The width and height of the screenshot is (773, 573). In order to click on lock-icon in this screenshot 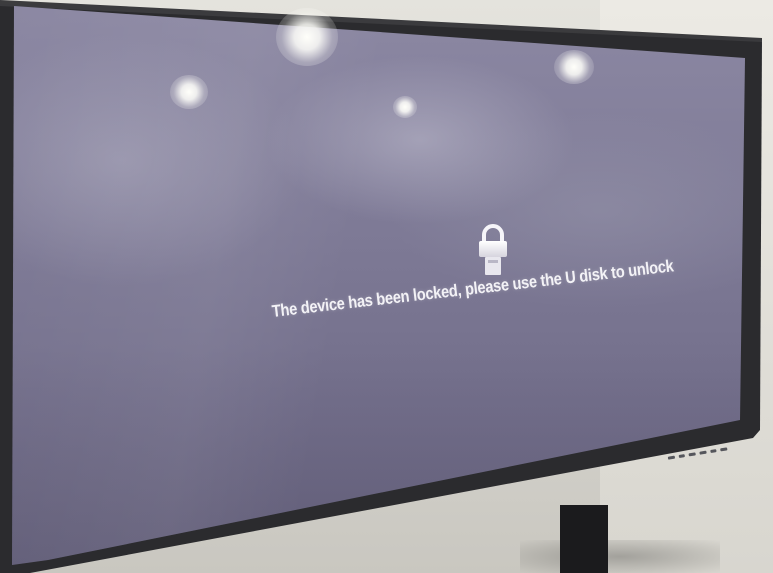, I will do `click(493, 250)`.